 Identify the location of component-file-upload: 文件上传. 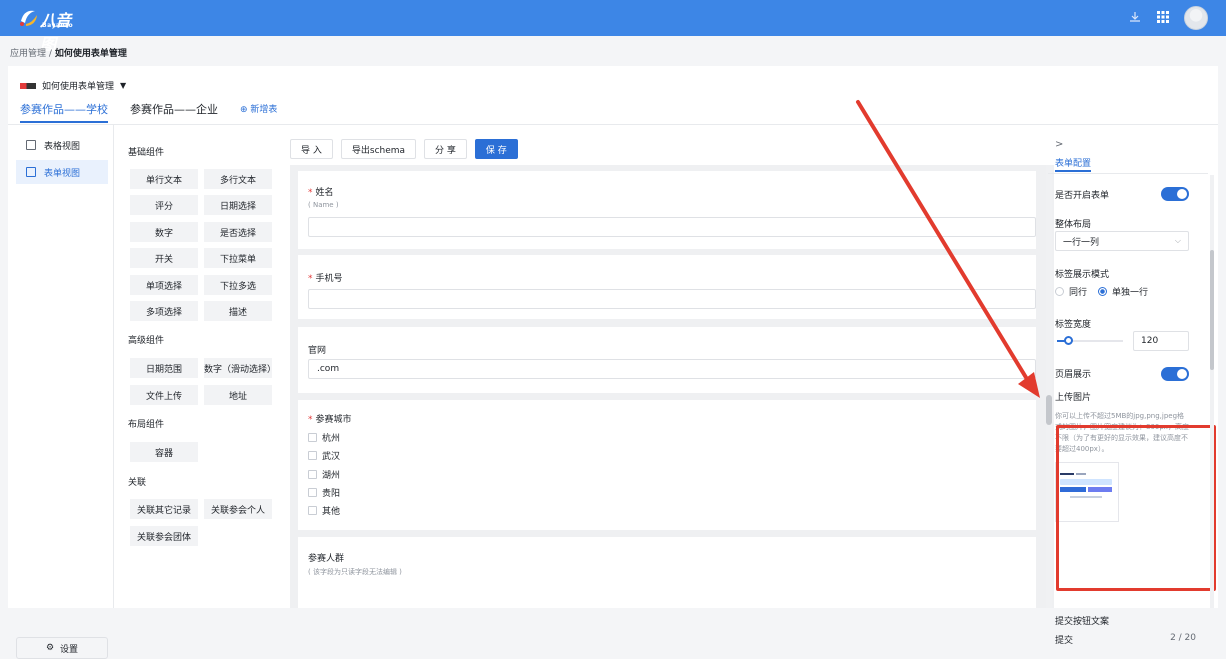
(164, 395).